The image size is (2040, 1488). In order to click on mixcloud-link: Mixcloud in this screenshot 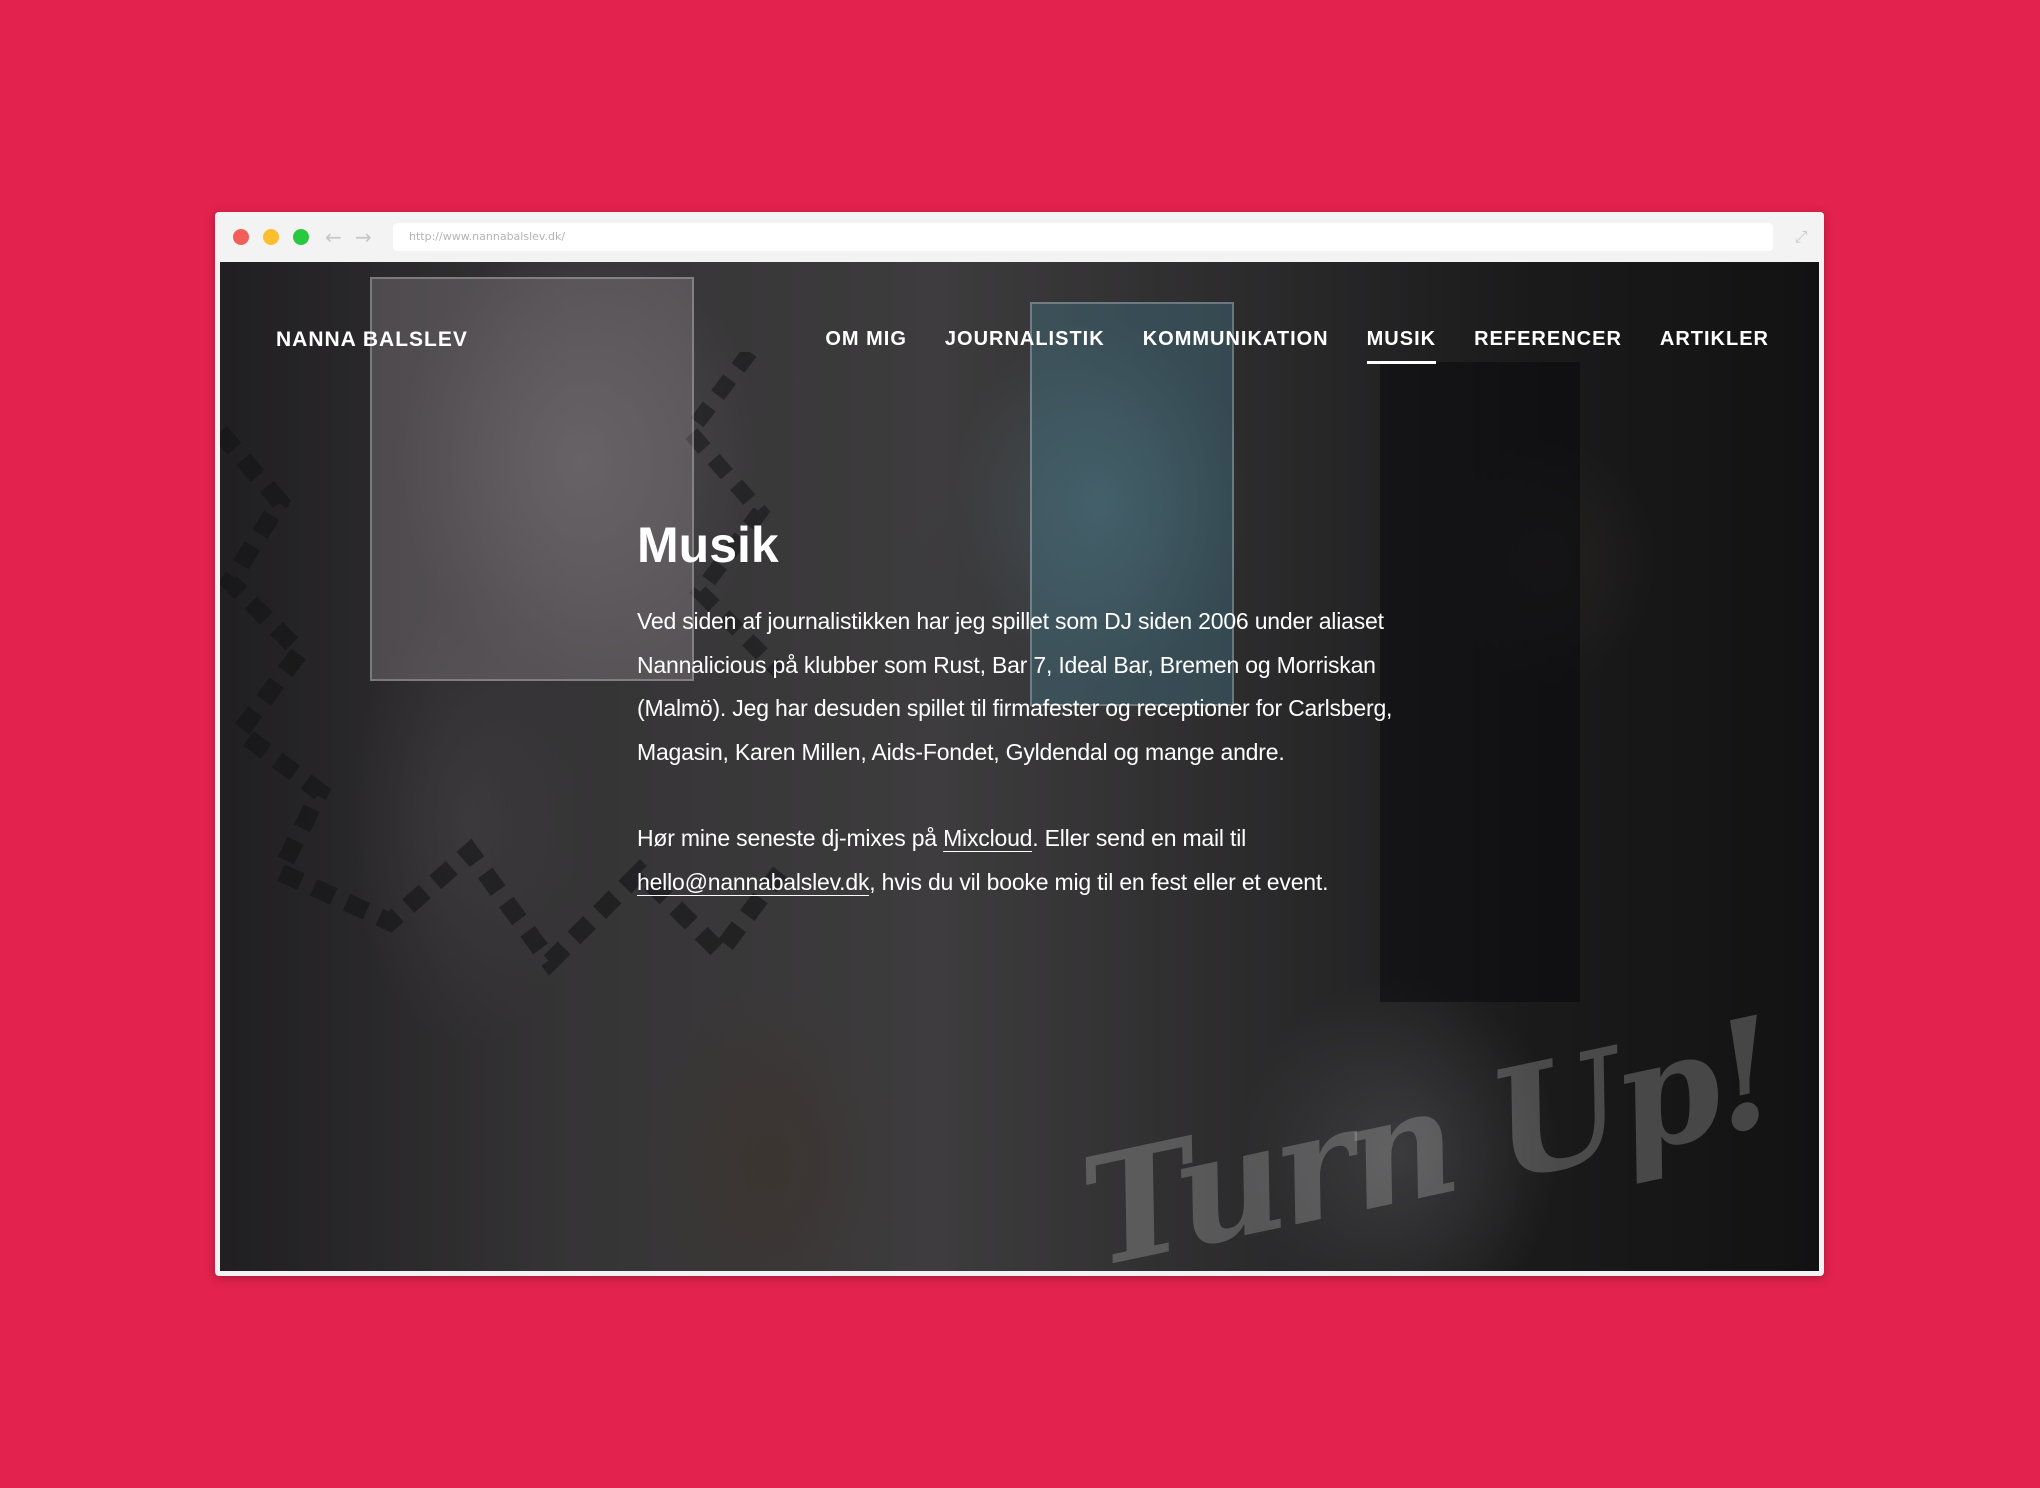, I will do `click(987, 838)`.